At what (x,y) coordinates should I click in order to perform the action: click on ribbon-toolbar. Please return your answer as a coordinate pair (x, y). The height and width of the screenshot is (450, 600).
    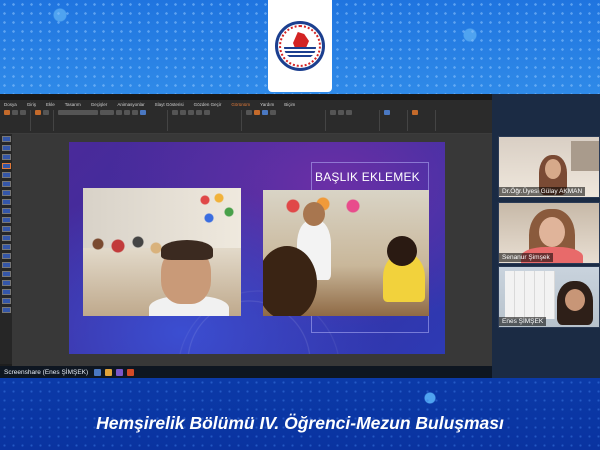
    Looking at the image, I should click on (246, 121).